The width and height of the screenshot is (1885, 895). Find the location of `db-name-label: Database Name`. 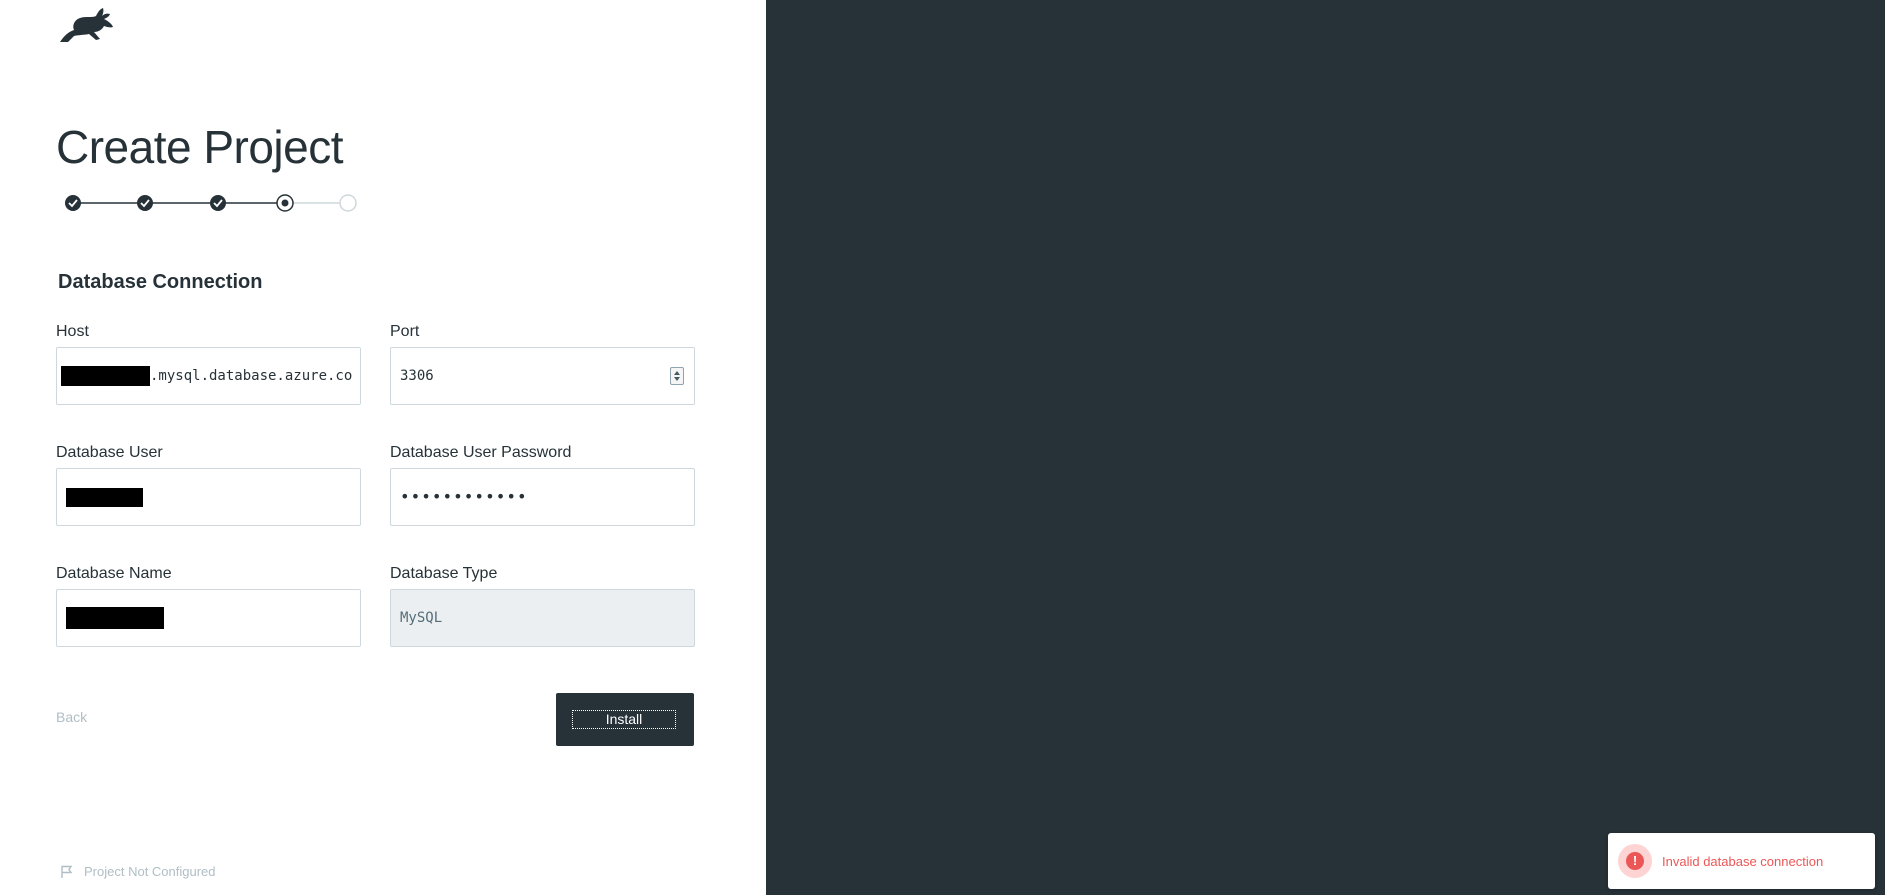

db-name-label: Database Name is located at coordinates (114, 573).